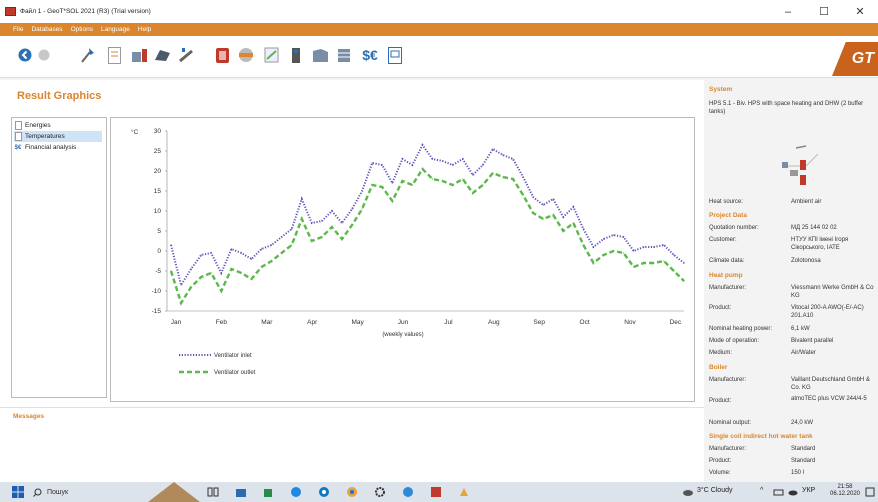  Describe the element at coordinates (25, 55) in the screenshot. I see `back-button` at that location.